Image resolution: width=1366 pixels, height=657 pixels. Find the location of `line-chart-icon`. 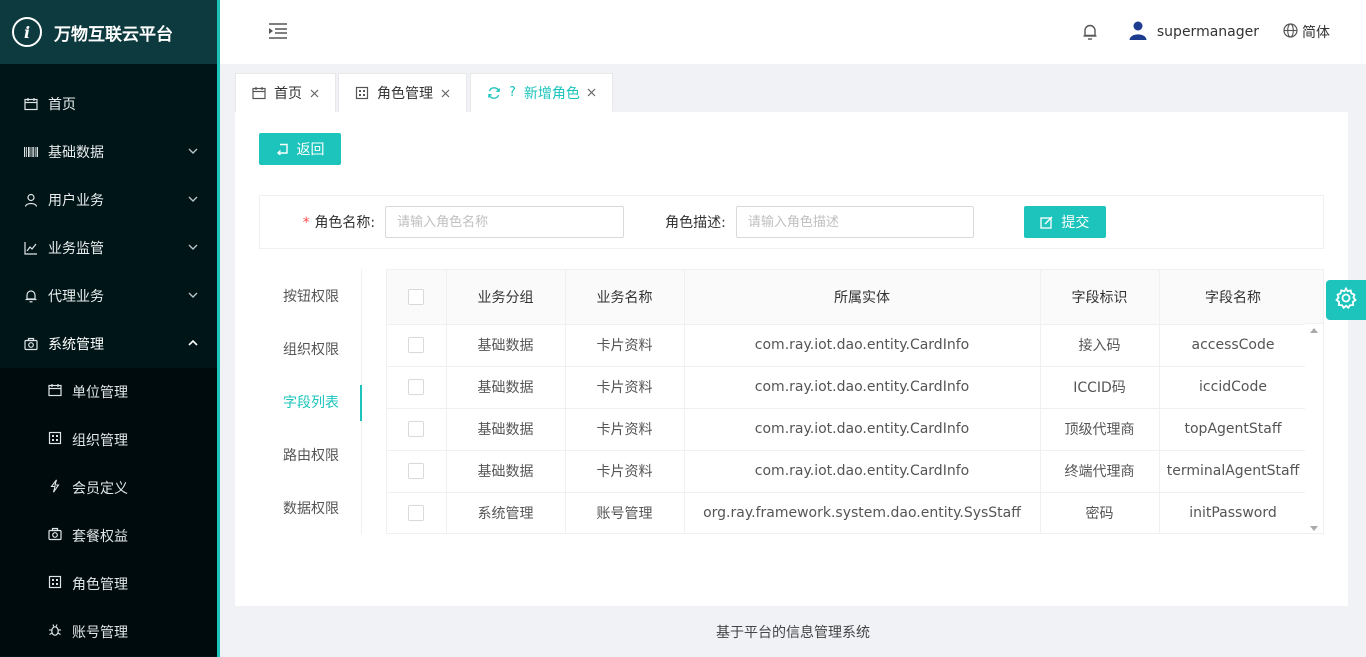

line-chart-icon is located at coordinates (31, 248).